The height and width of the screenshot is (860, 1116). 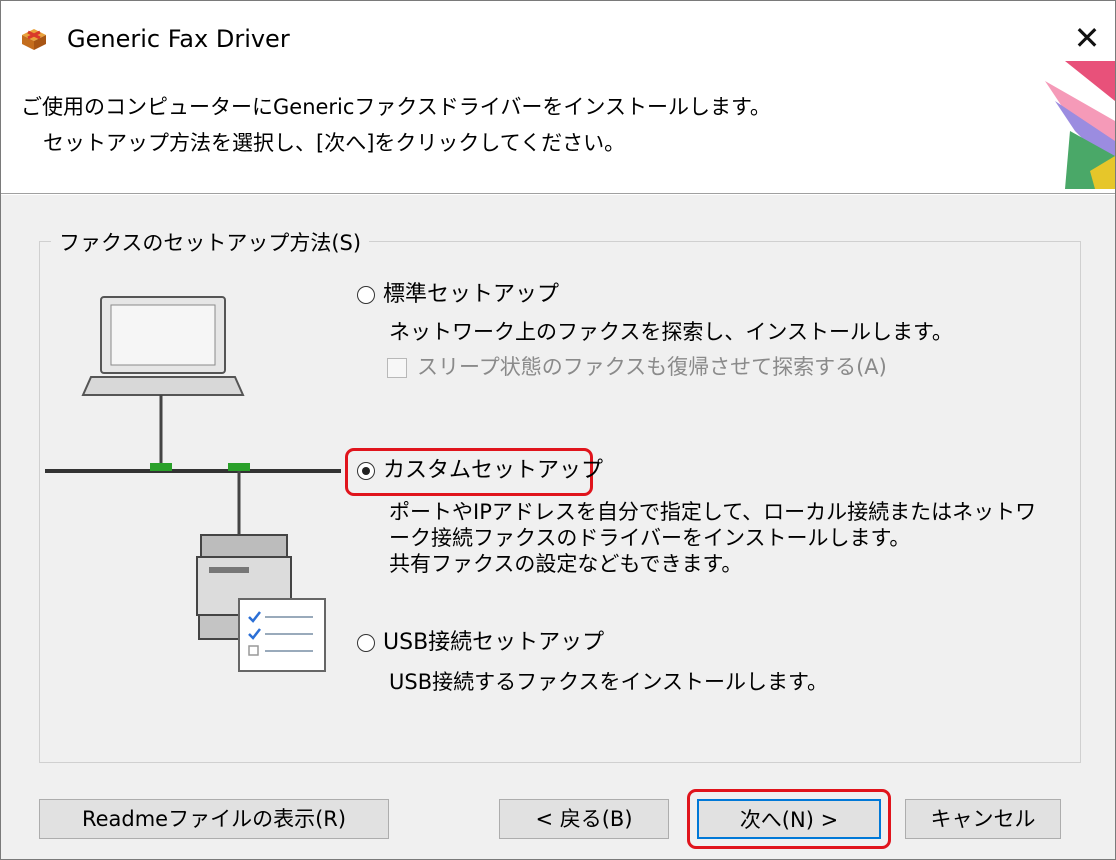 I want to click on window-title: Generic Fax Driver, so click(x=178, y=39).